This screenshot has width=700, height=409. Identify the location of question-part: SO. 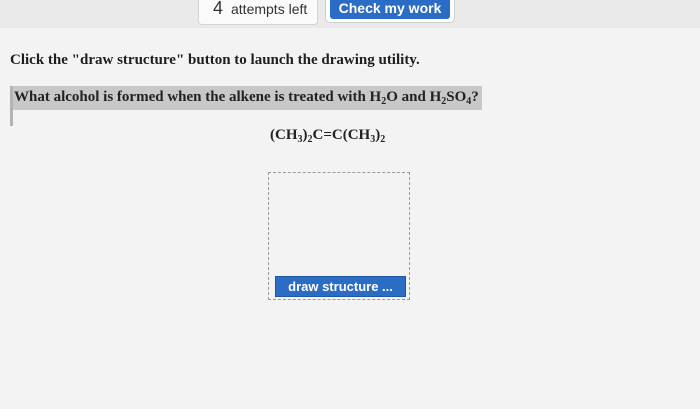
(456, 97).